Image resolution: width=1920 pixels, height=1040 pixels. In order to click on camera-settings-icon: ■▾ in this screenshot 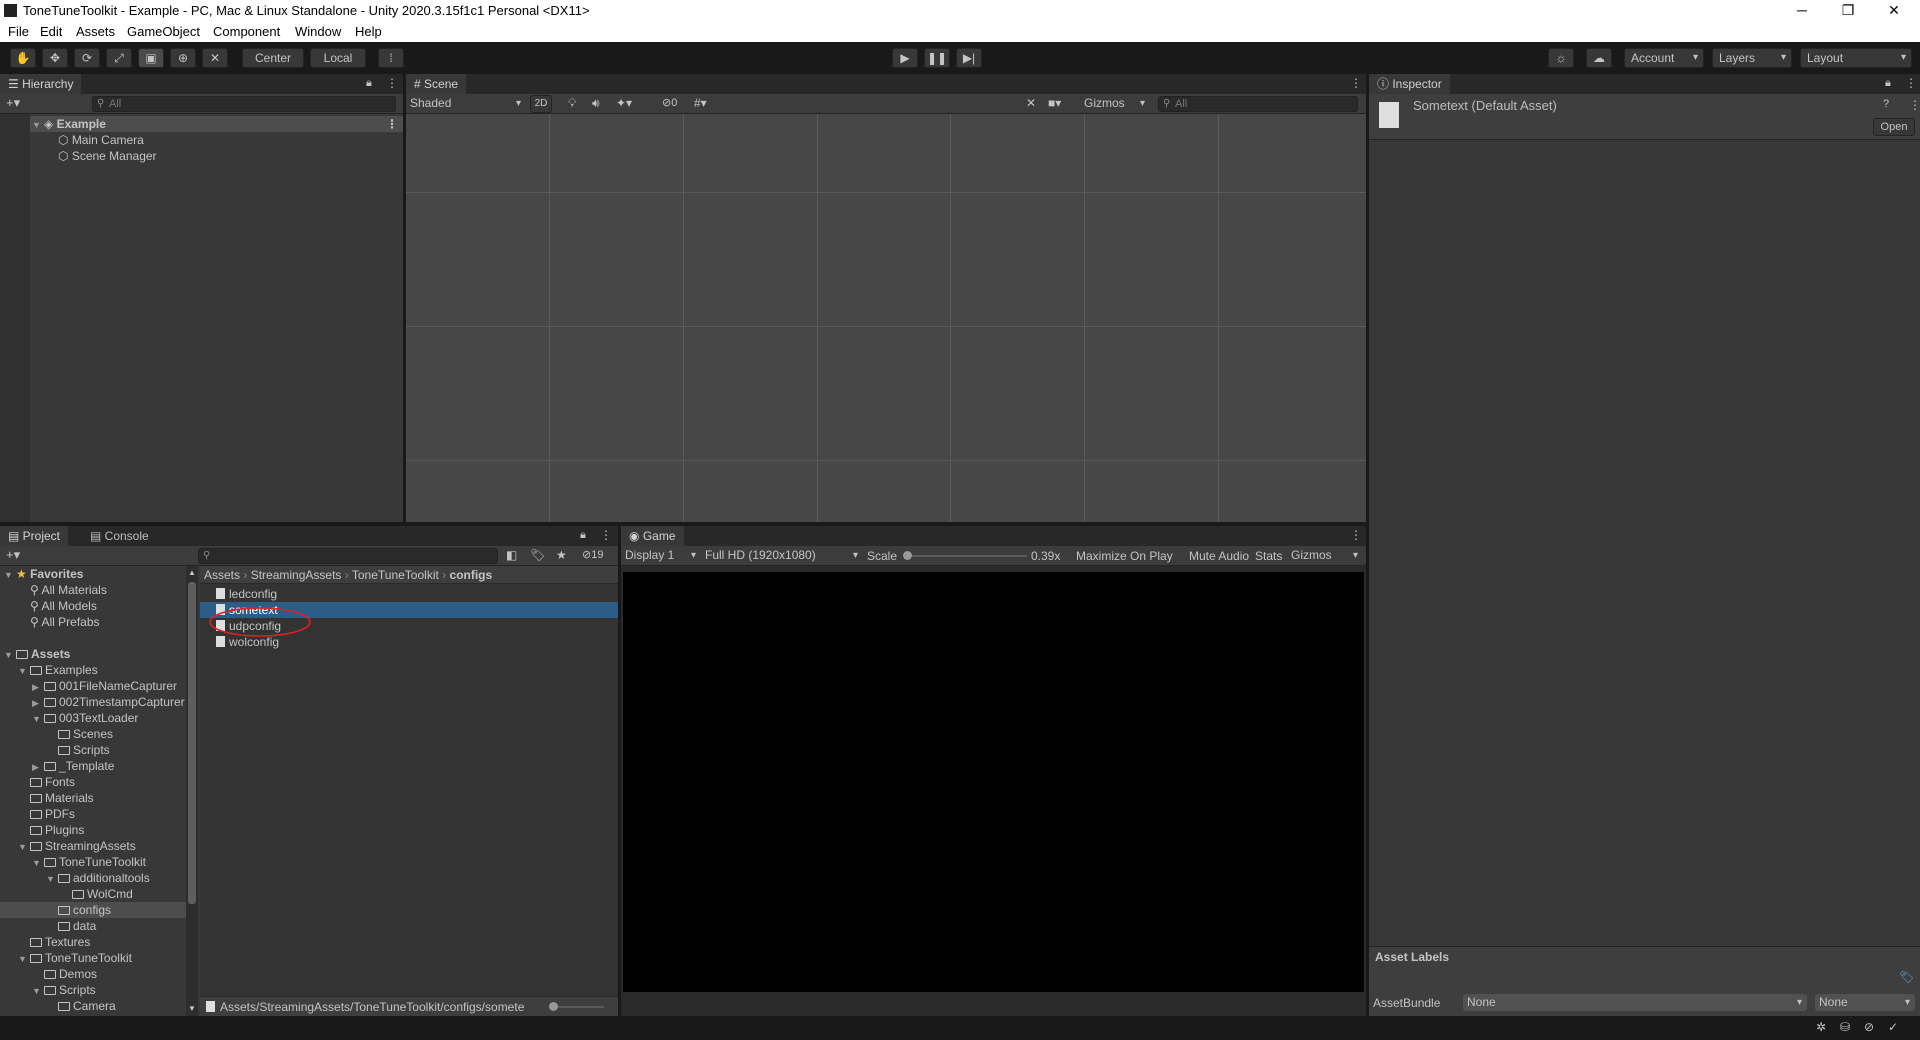, I will do `click(1054, 103)`.